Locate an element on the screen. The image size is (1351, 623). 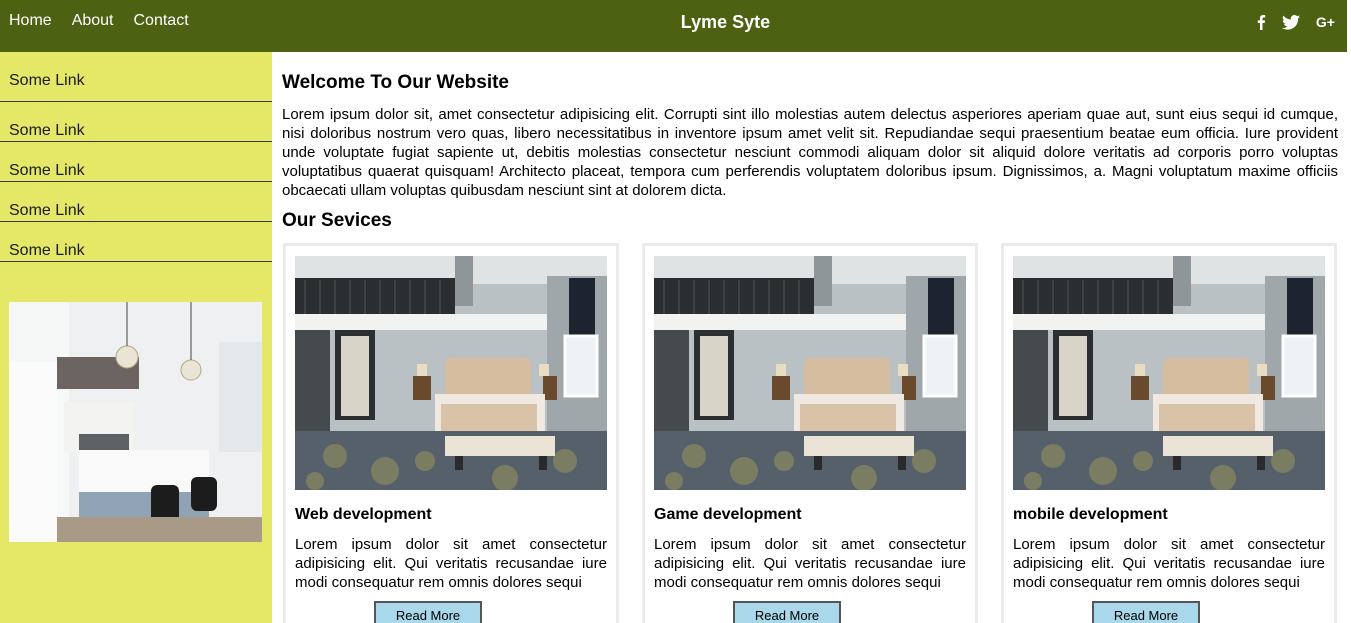
card-title: mobile development is located at coordinates (1090, 514).